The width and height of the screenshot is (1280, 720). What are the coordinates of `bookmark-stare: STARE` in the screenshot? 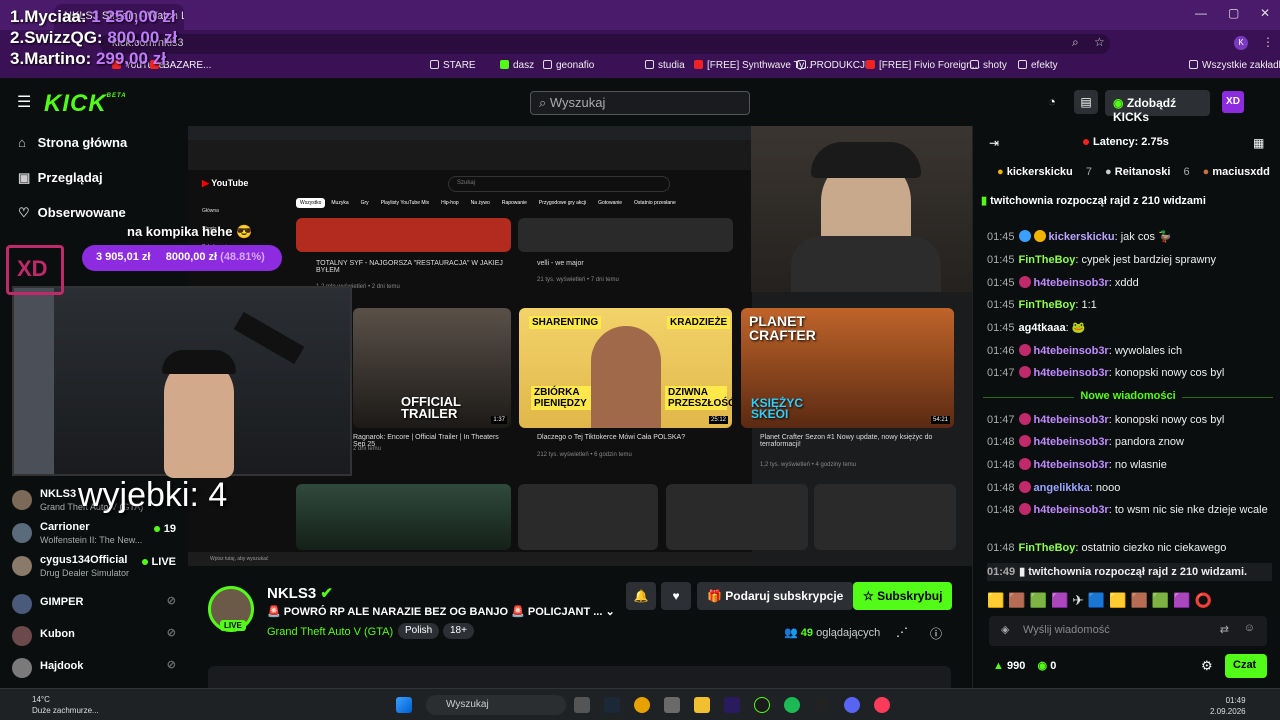 It's located at (453, 65).